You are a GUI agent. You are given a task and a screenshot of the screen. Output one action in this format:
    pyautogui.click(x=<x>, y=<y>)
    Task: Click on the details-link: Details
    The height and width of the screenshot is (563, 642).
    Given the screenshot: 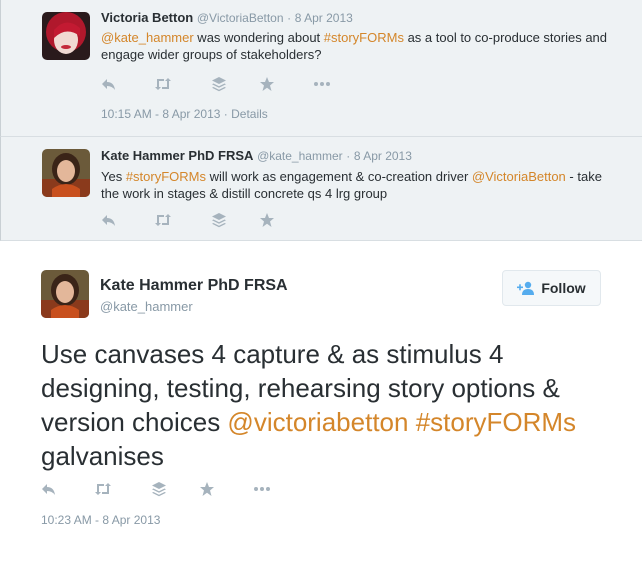 What is the action you would take?
    pyautogui.click(x=249, y=114)
    